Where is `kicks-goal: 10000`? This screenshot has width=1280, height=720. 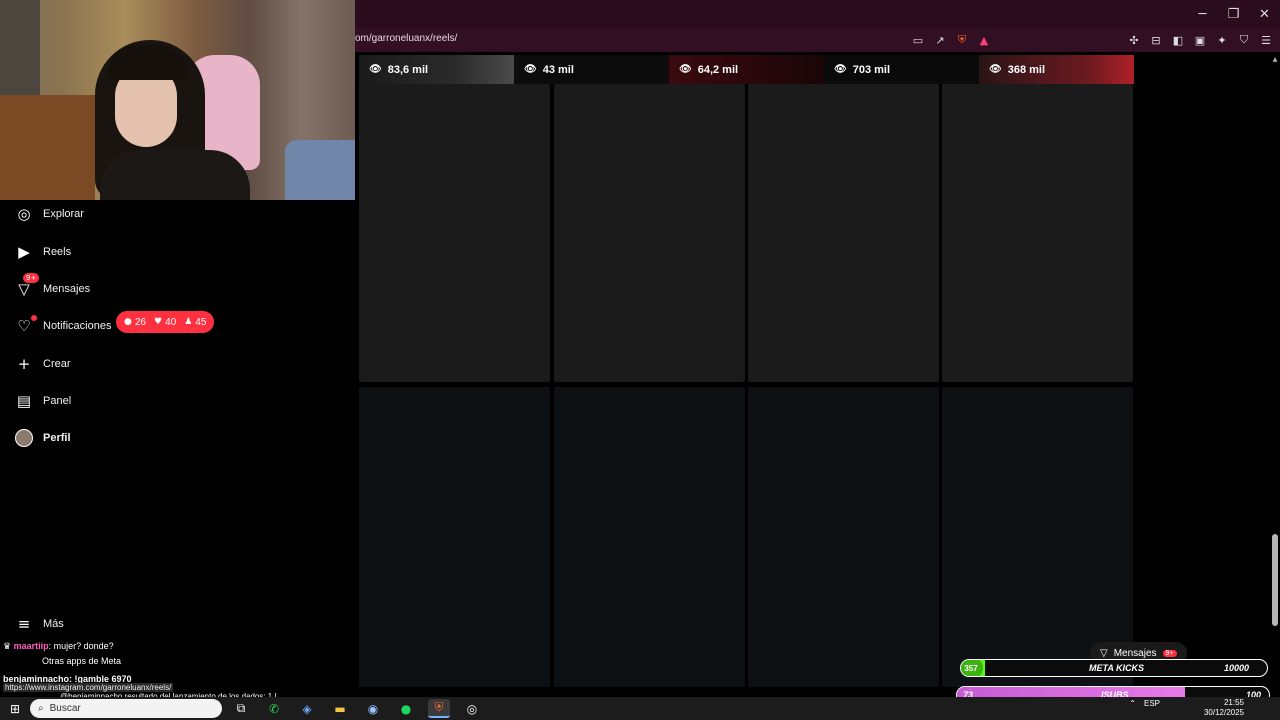
kicks-goal: 10000 is located at coordinates (1236, 668).